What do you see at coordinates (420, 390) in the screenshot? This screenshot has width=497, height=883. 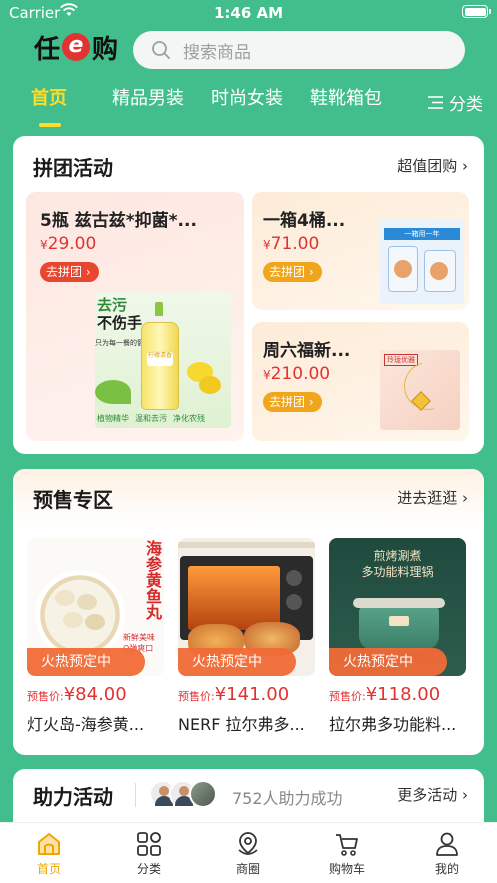 I see `product-image: 玲珑优雅` at bounding box center [420, 390].